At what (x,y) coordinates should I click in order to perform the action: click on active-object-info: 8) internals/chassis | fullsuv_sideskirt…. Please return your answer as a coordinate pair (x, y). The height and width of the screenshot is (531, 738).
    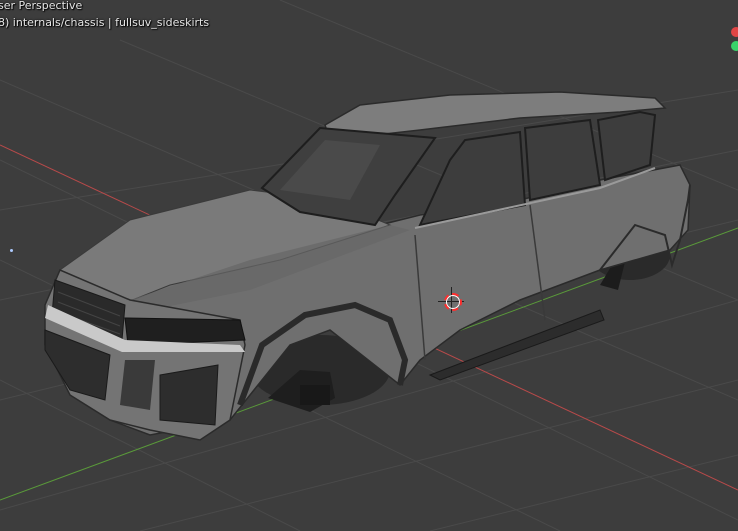
    Looking at the image, I should click on (105, 22).